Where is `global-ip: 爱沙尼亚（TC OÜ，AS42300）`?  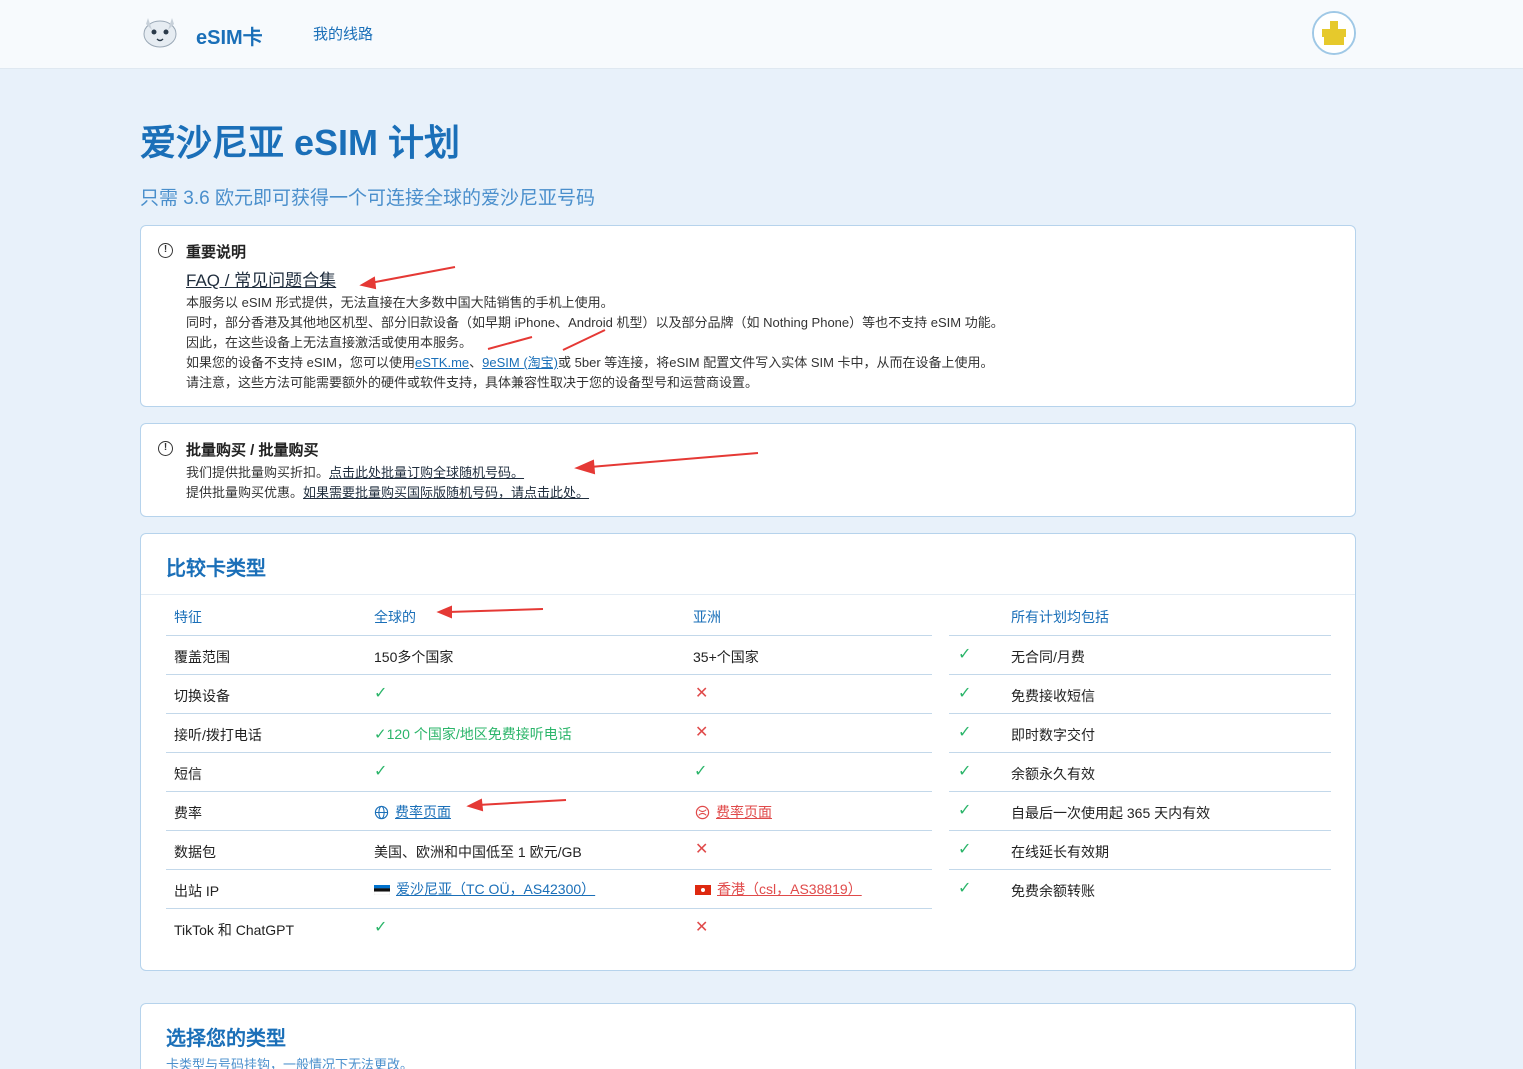 global-ip: 爱沙尼亚（TC OÜ，AS42300） is located at coordinates (484, 889).